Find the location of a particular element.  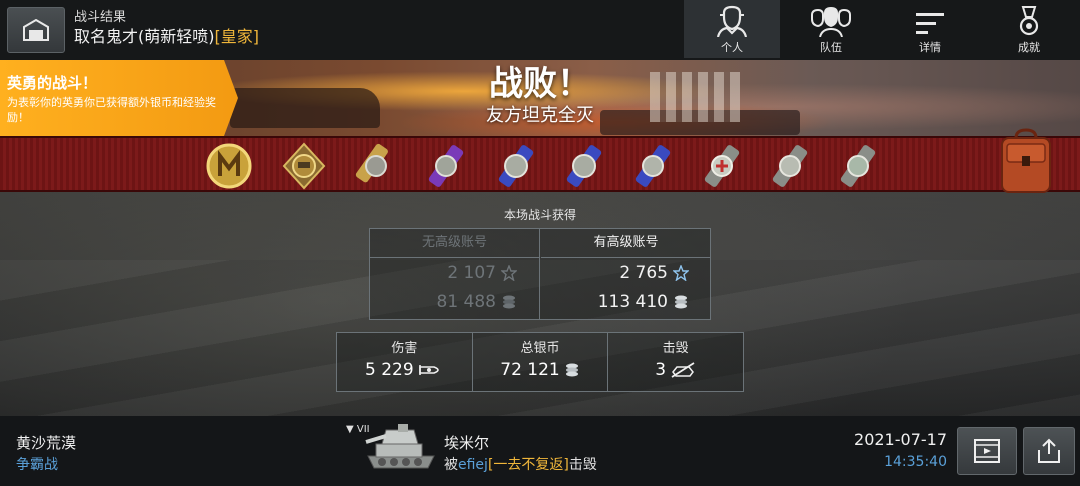

garage-icon is located at coordinates (36, 30).